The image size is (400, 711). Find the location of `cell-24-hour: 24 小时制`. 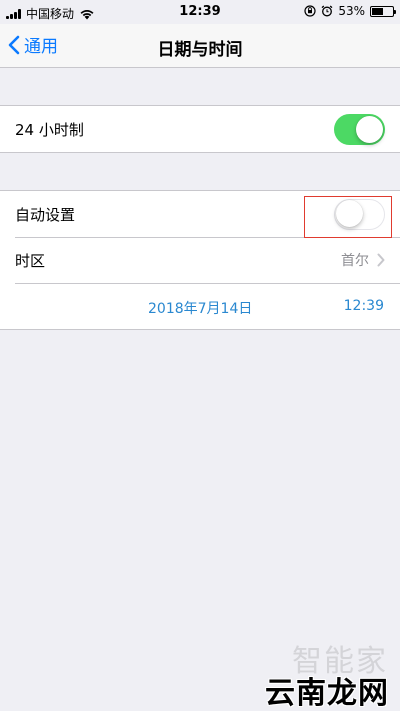

cell-24-hour: 24 小时制 is located at coordinates (200, 129).